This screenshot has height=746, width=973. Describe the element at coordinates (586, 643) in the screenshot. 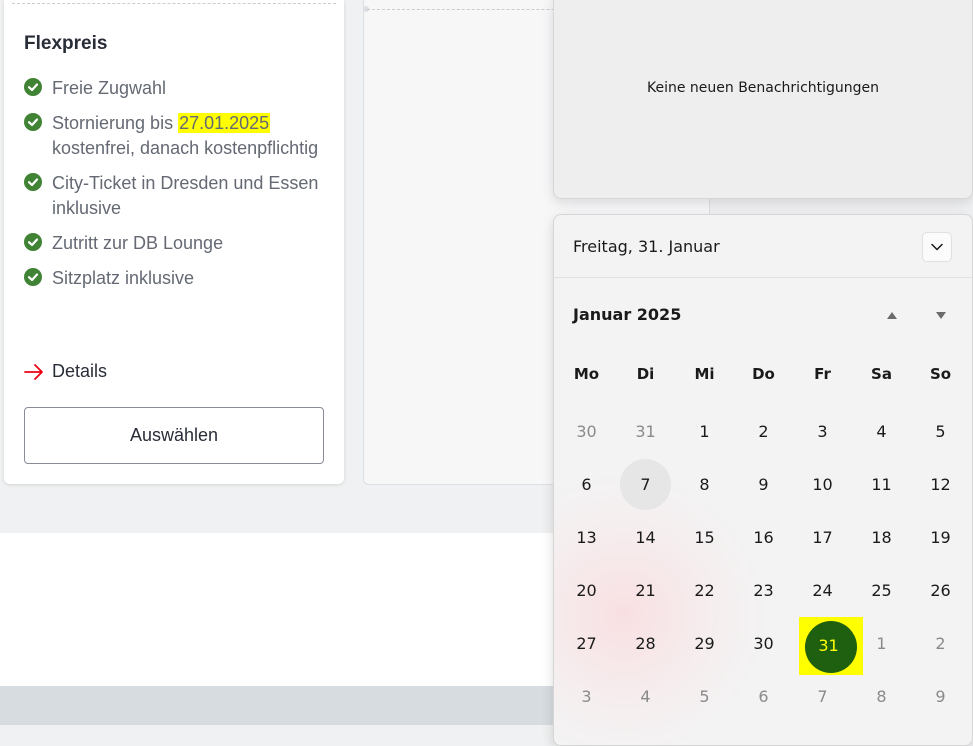

I see `calendar-day: 27` at that location.